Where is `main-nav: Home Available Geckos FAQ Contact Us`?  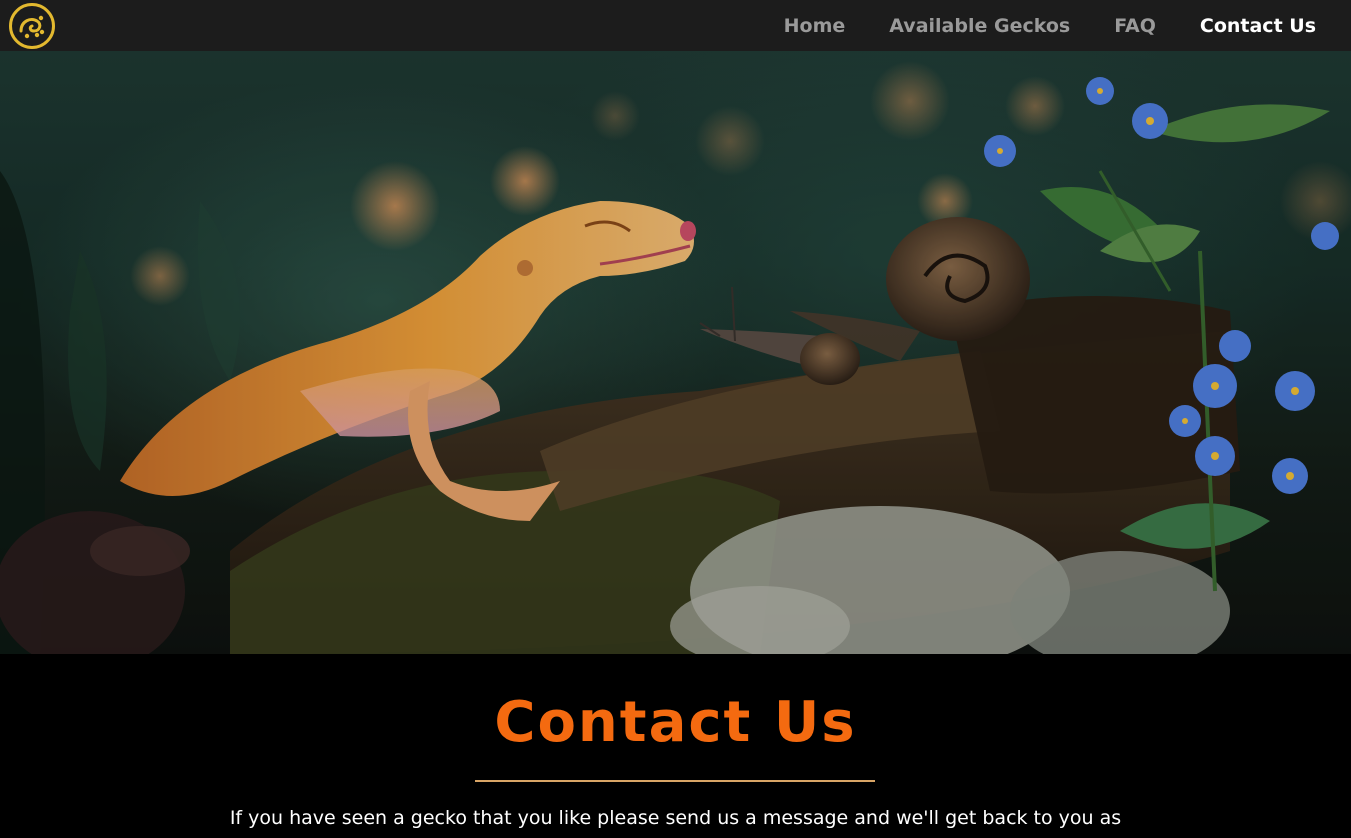 main-nav: Home Available Geckos FAQ Contact Us is located at coordinates (1050, 25).